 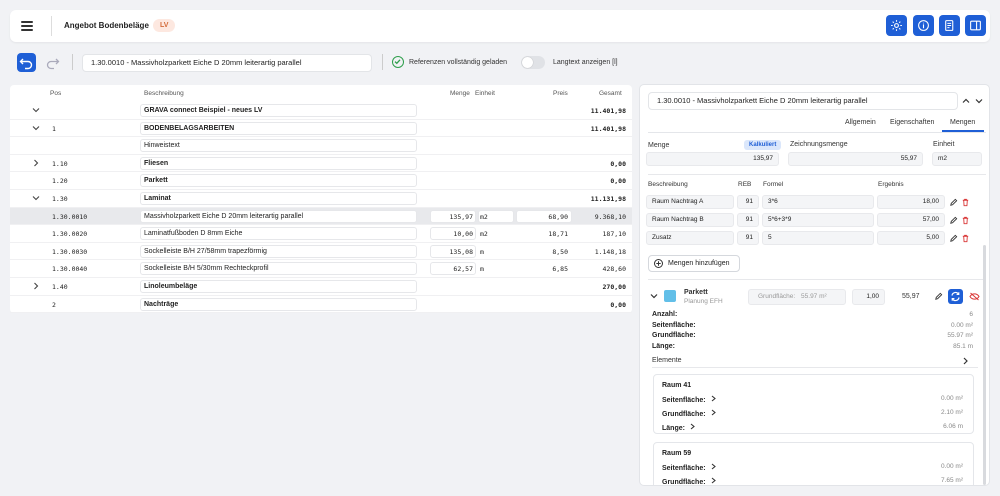 What do you see at coordinates (670, 296) in the screenshot?
I see `color-swatch` at bounding box center [670, 296].